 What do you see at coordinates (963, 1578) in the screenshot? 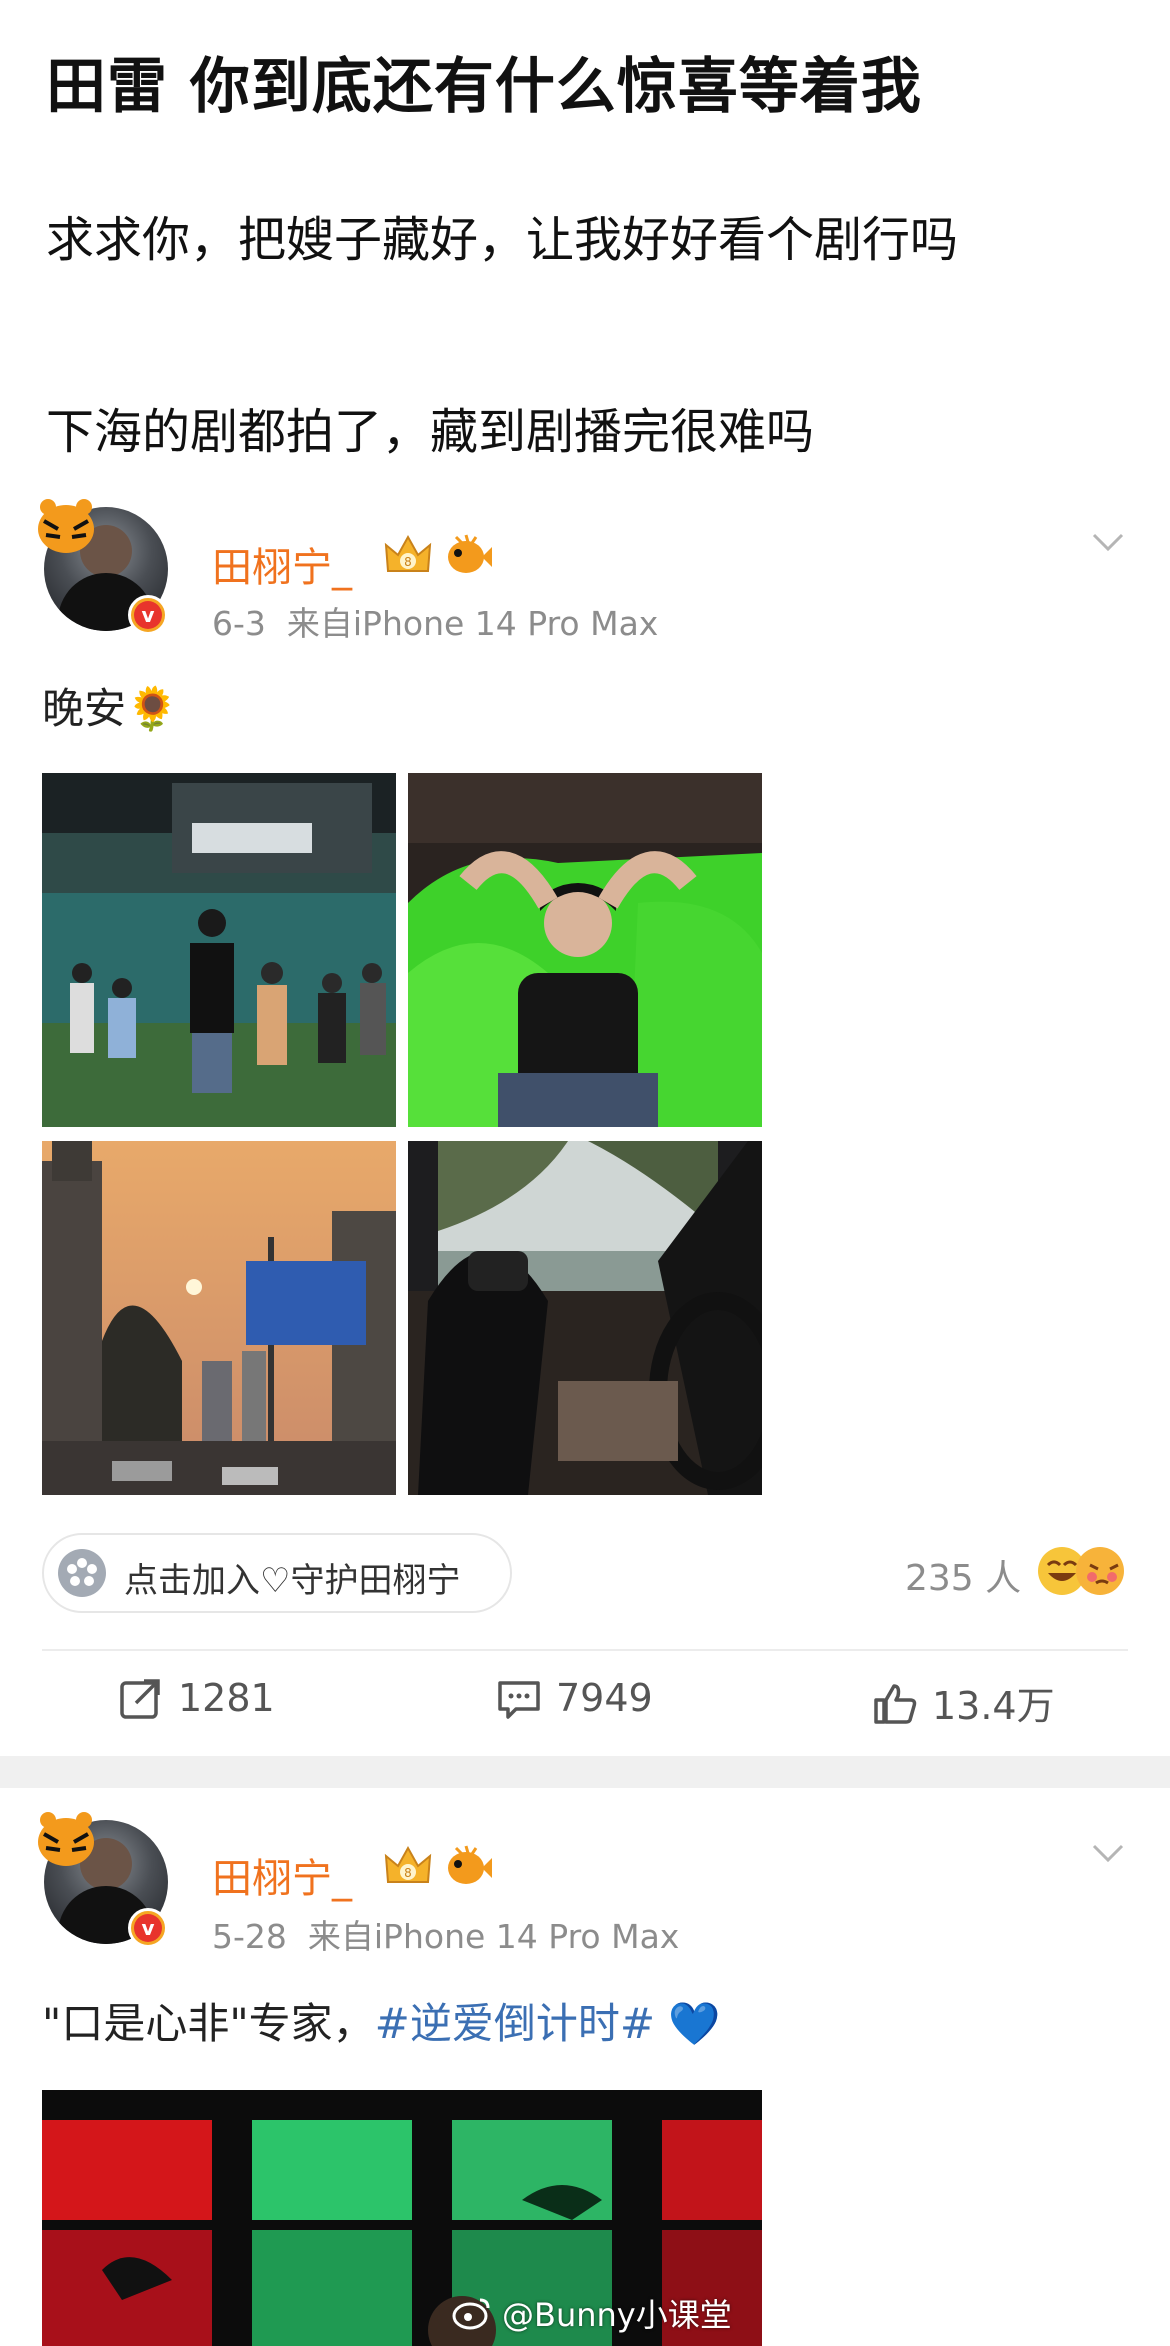
I see `supporter-count: 235 人` at bounding box center [963, 1578].